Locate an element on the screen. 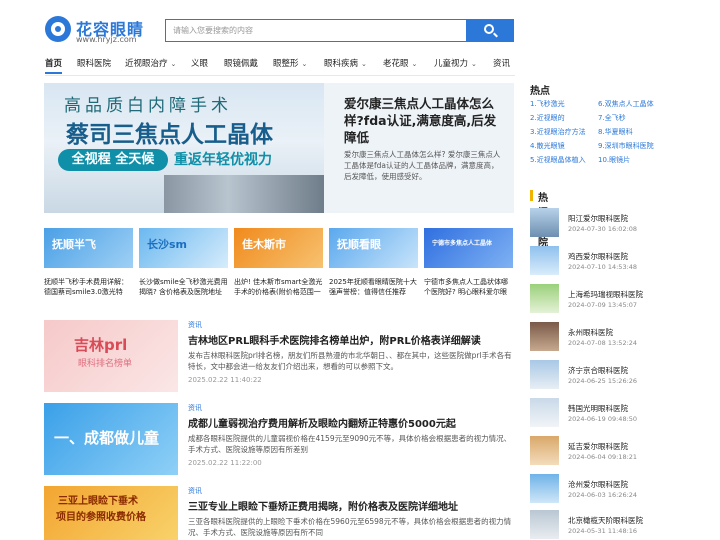  hot-item: 9.深圳市眼科医院 is located at coordinates (626, 146).